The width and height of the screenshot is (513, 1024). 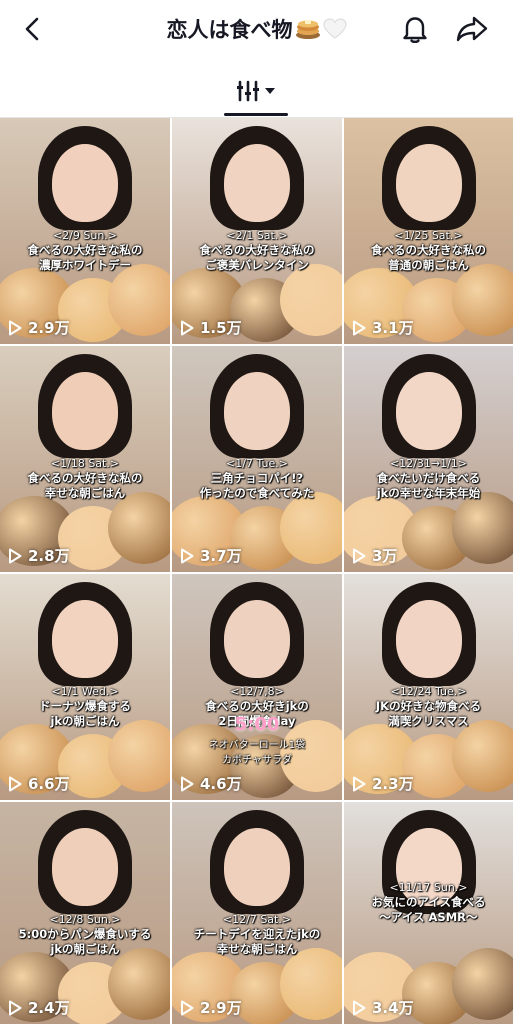 I want to click on tab-videos-sort, so click(x=256, y=91).